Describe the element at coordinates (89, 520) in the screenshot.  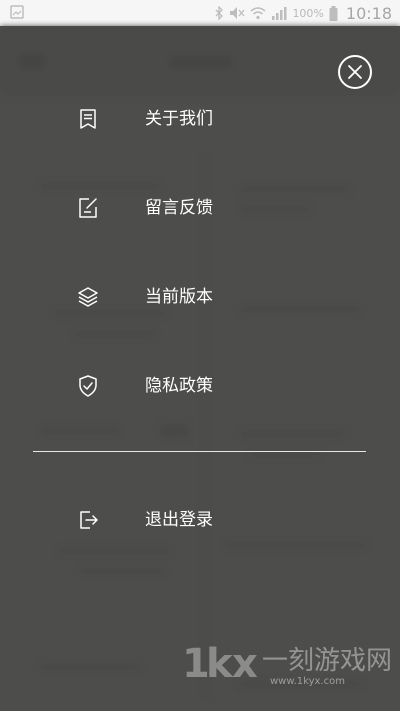
I see `logout-icon` at that location.